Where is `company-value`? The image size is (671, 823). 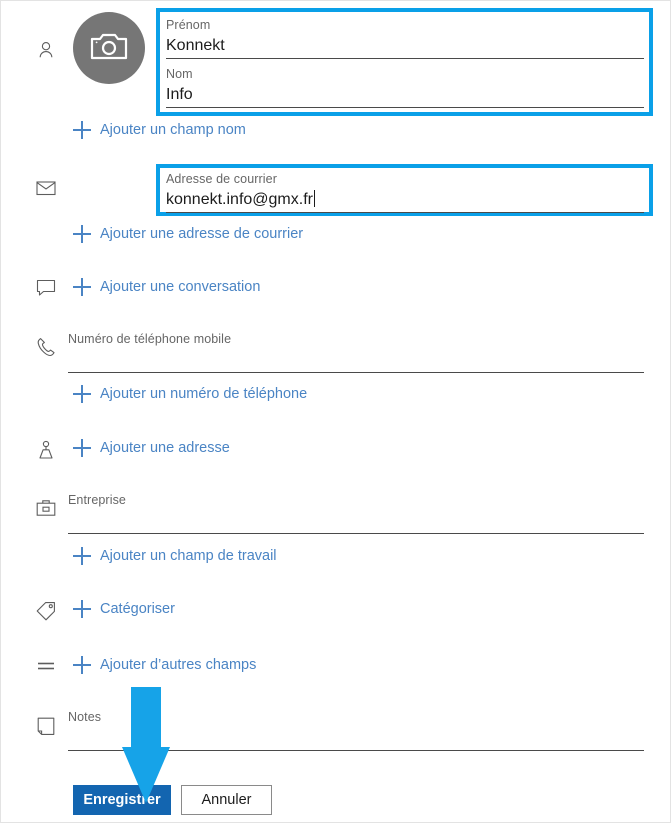
company-value is located at coordinates (356, 520).